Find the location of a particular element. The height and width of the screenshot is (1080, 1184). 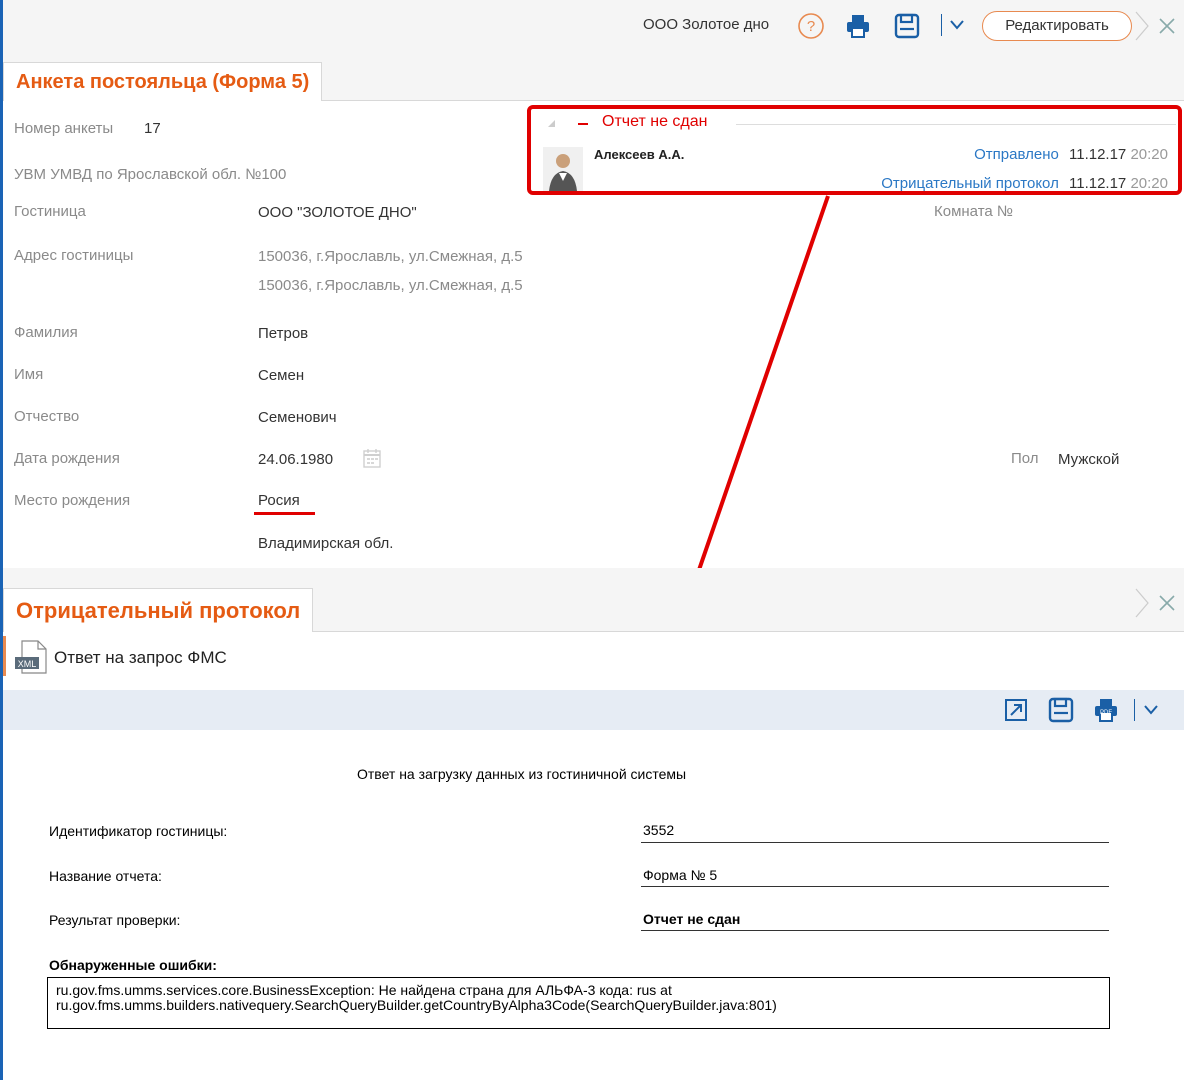

name-value: Семен is located at coordinates (281, 375).